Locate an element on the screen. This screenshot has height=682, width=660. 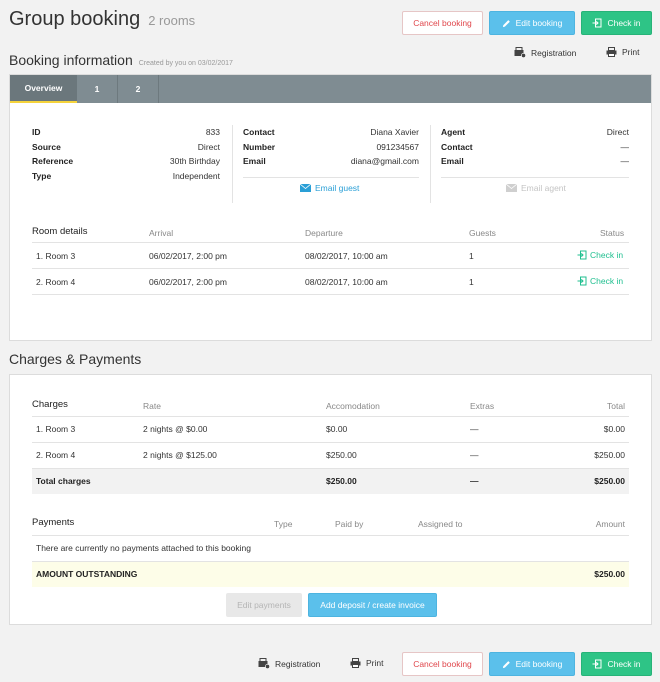
room-row-2-checkin: Check in is located at coordinates (600, 281).